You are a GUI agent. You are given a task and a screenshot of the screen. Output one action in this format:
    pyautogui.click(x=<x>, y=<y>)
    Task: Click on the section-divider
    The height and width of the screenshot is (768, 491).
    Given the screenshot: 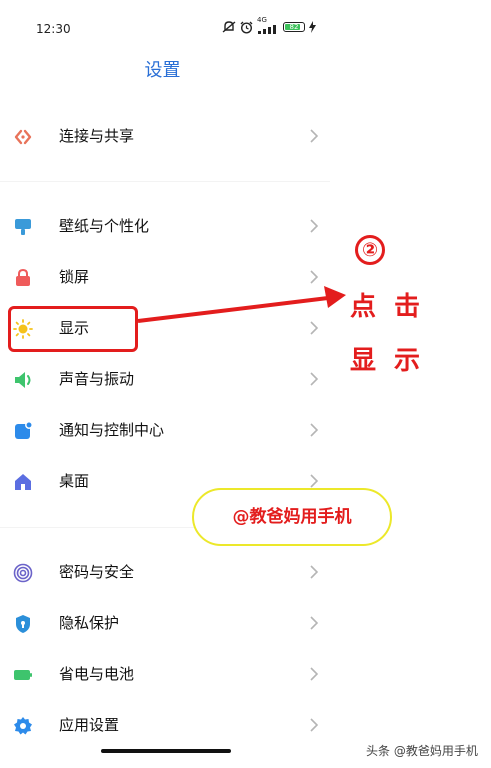 What is the action you would take?
    pyautogui.click(x=165, y=181)
    